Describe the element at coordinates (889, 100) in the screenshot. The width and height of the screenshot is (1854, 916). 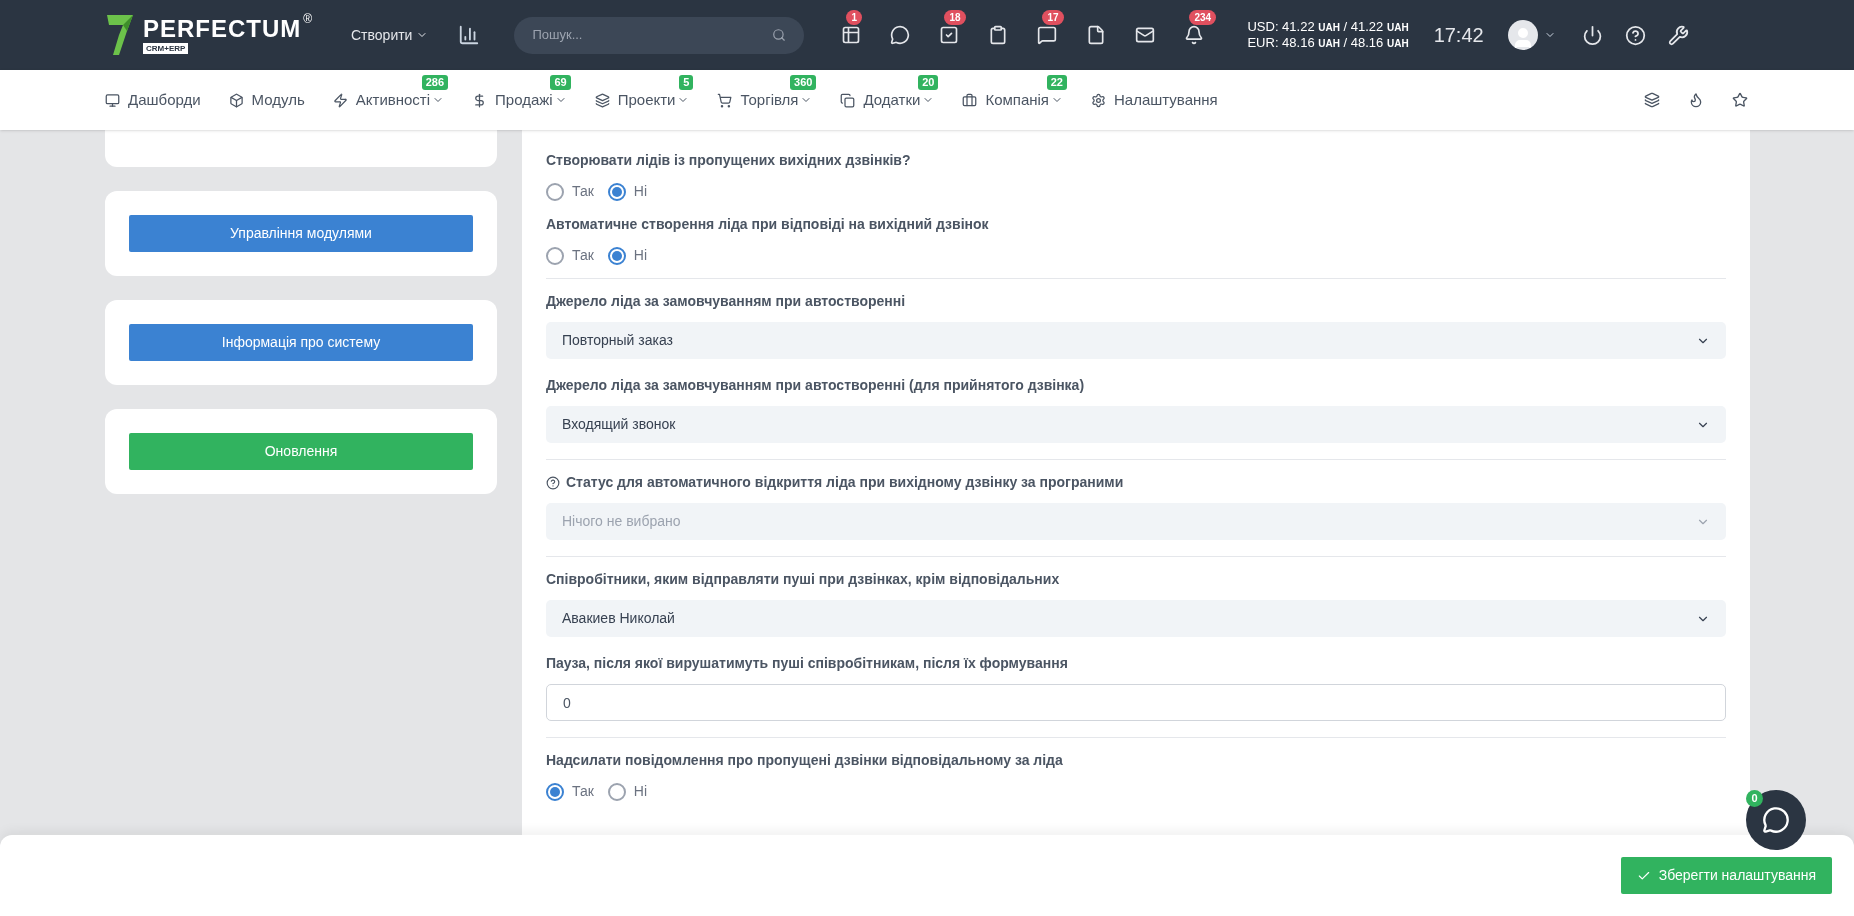
I see `nav-item: Додатки 20` at that location.